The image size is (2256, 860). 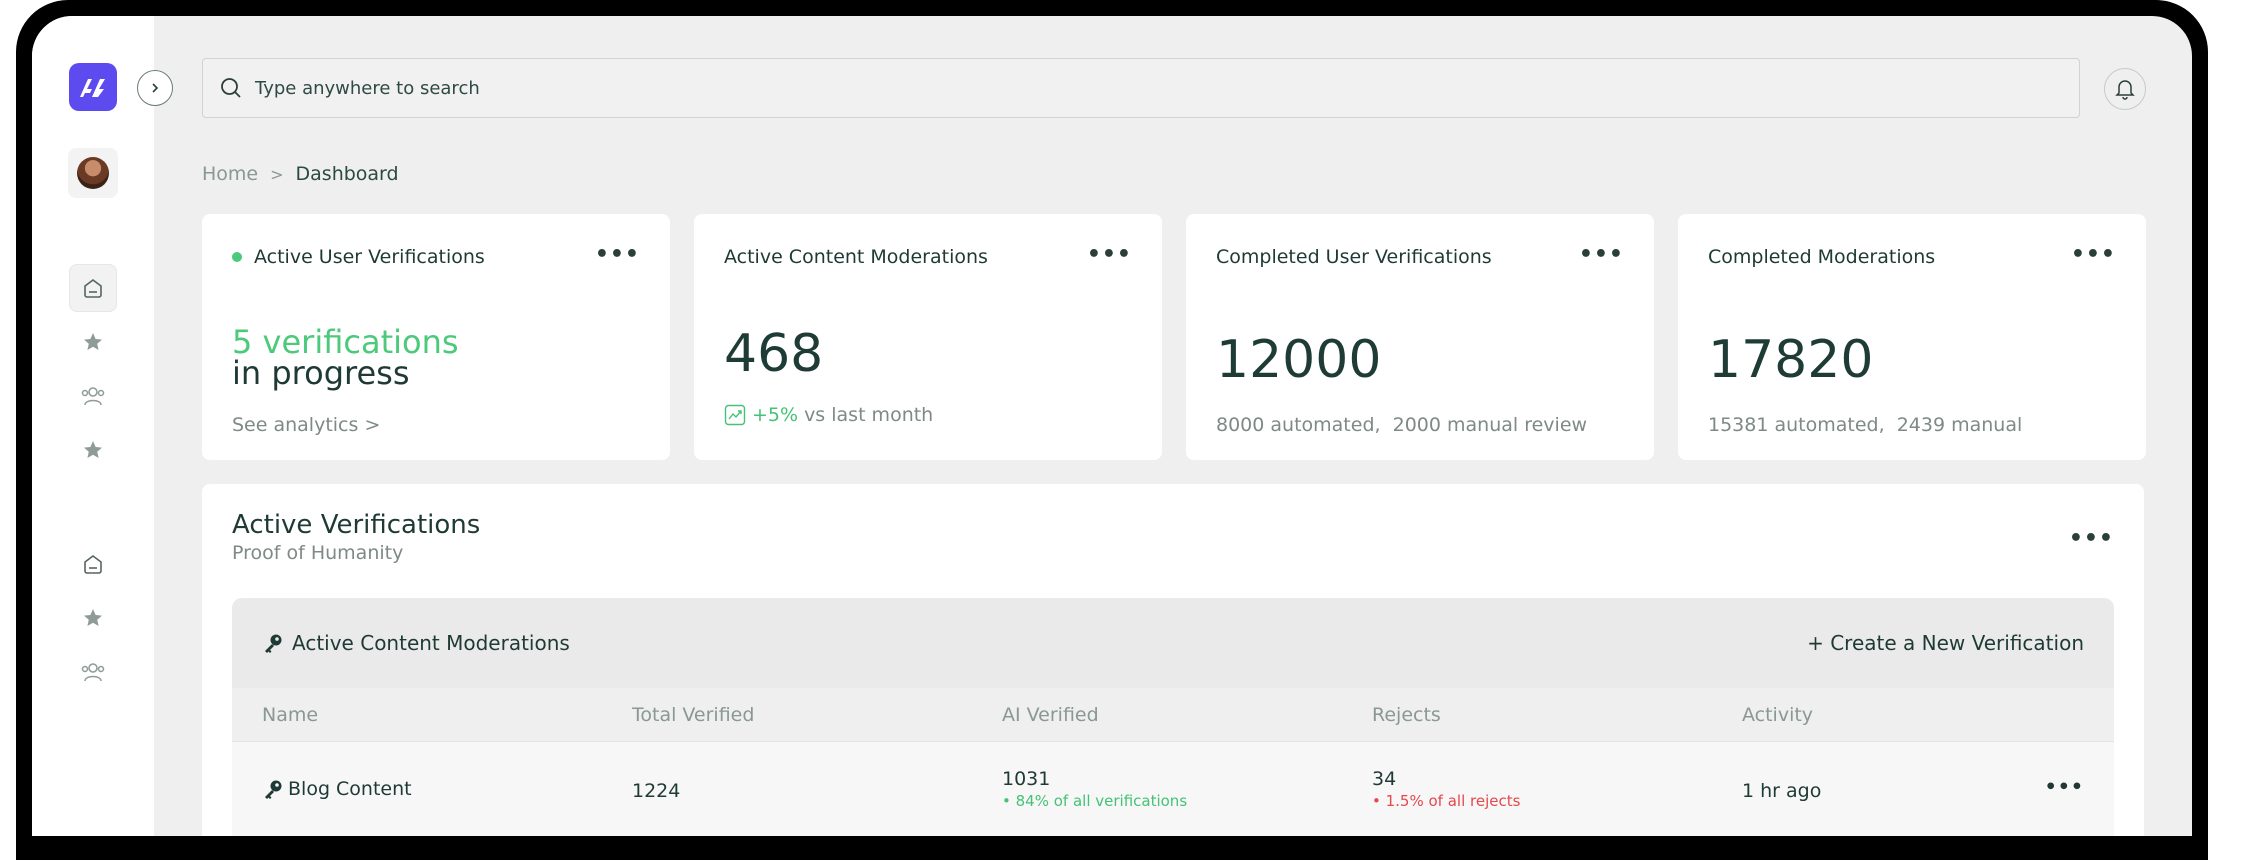 I want to click on row-rejects-note: • 1.5% of all rejects, so click(x=1446, y=801).